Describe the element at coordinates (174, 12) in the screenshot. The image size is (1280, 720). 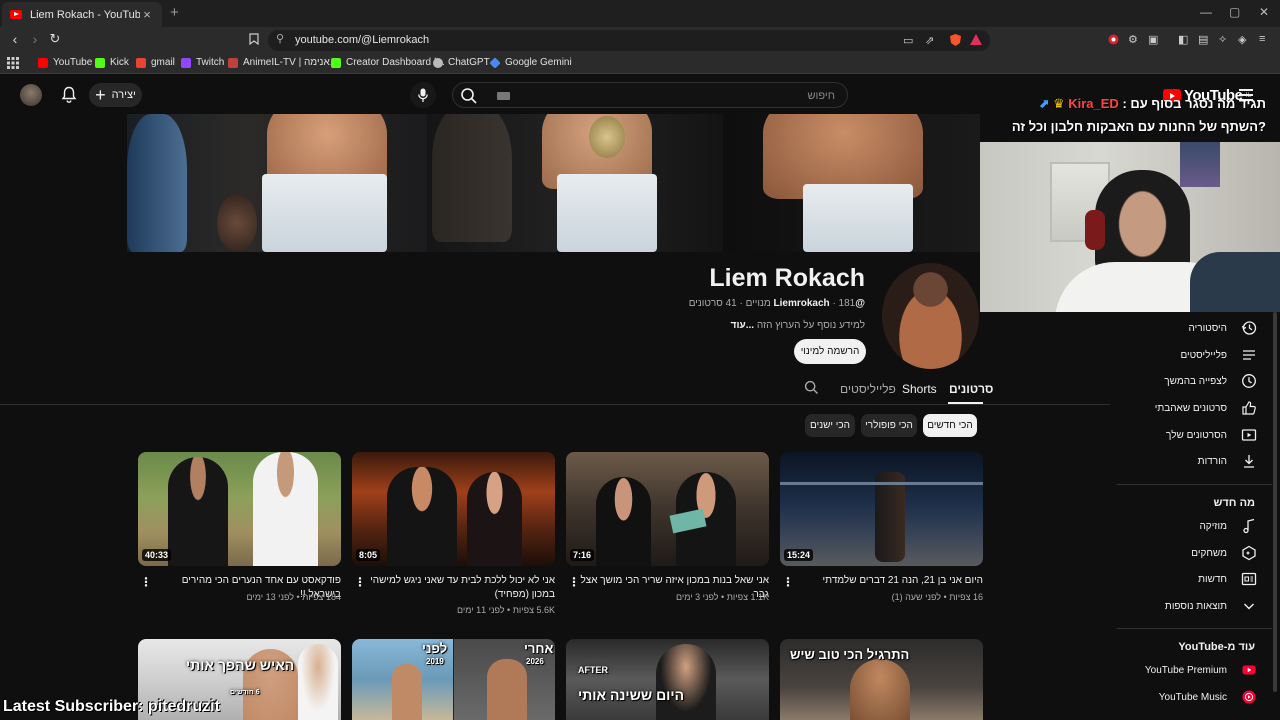
I see `new-tab-icon: +` at that location.